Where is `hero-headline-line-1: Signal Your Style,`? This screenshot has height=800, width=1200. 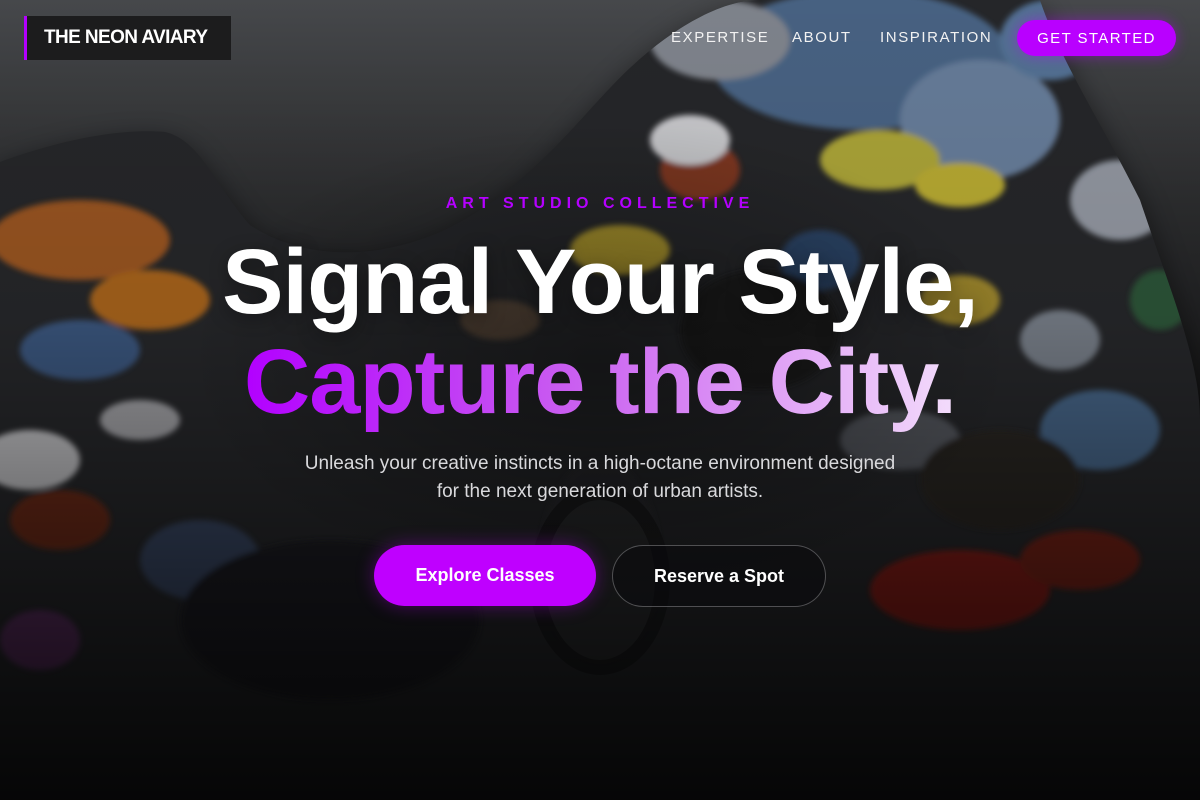 hero-headline-line-1: Signal Your Style, is located at coordinates (600, 282).